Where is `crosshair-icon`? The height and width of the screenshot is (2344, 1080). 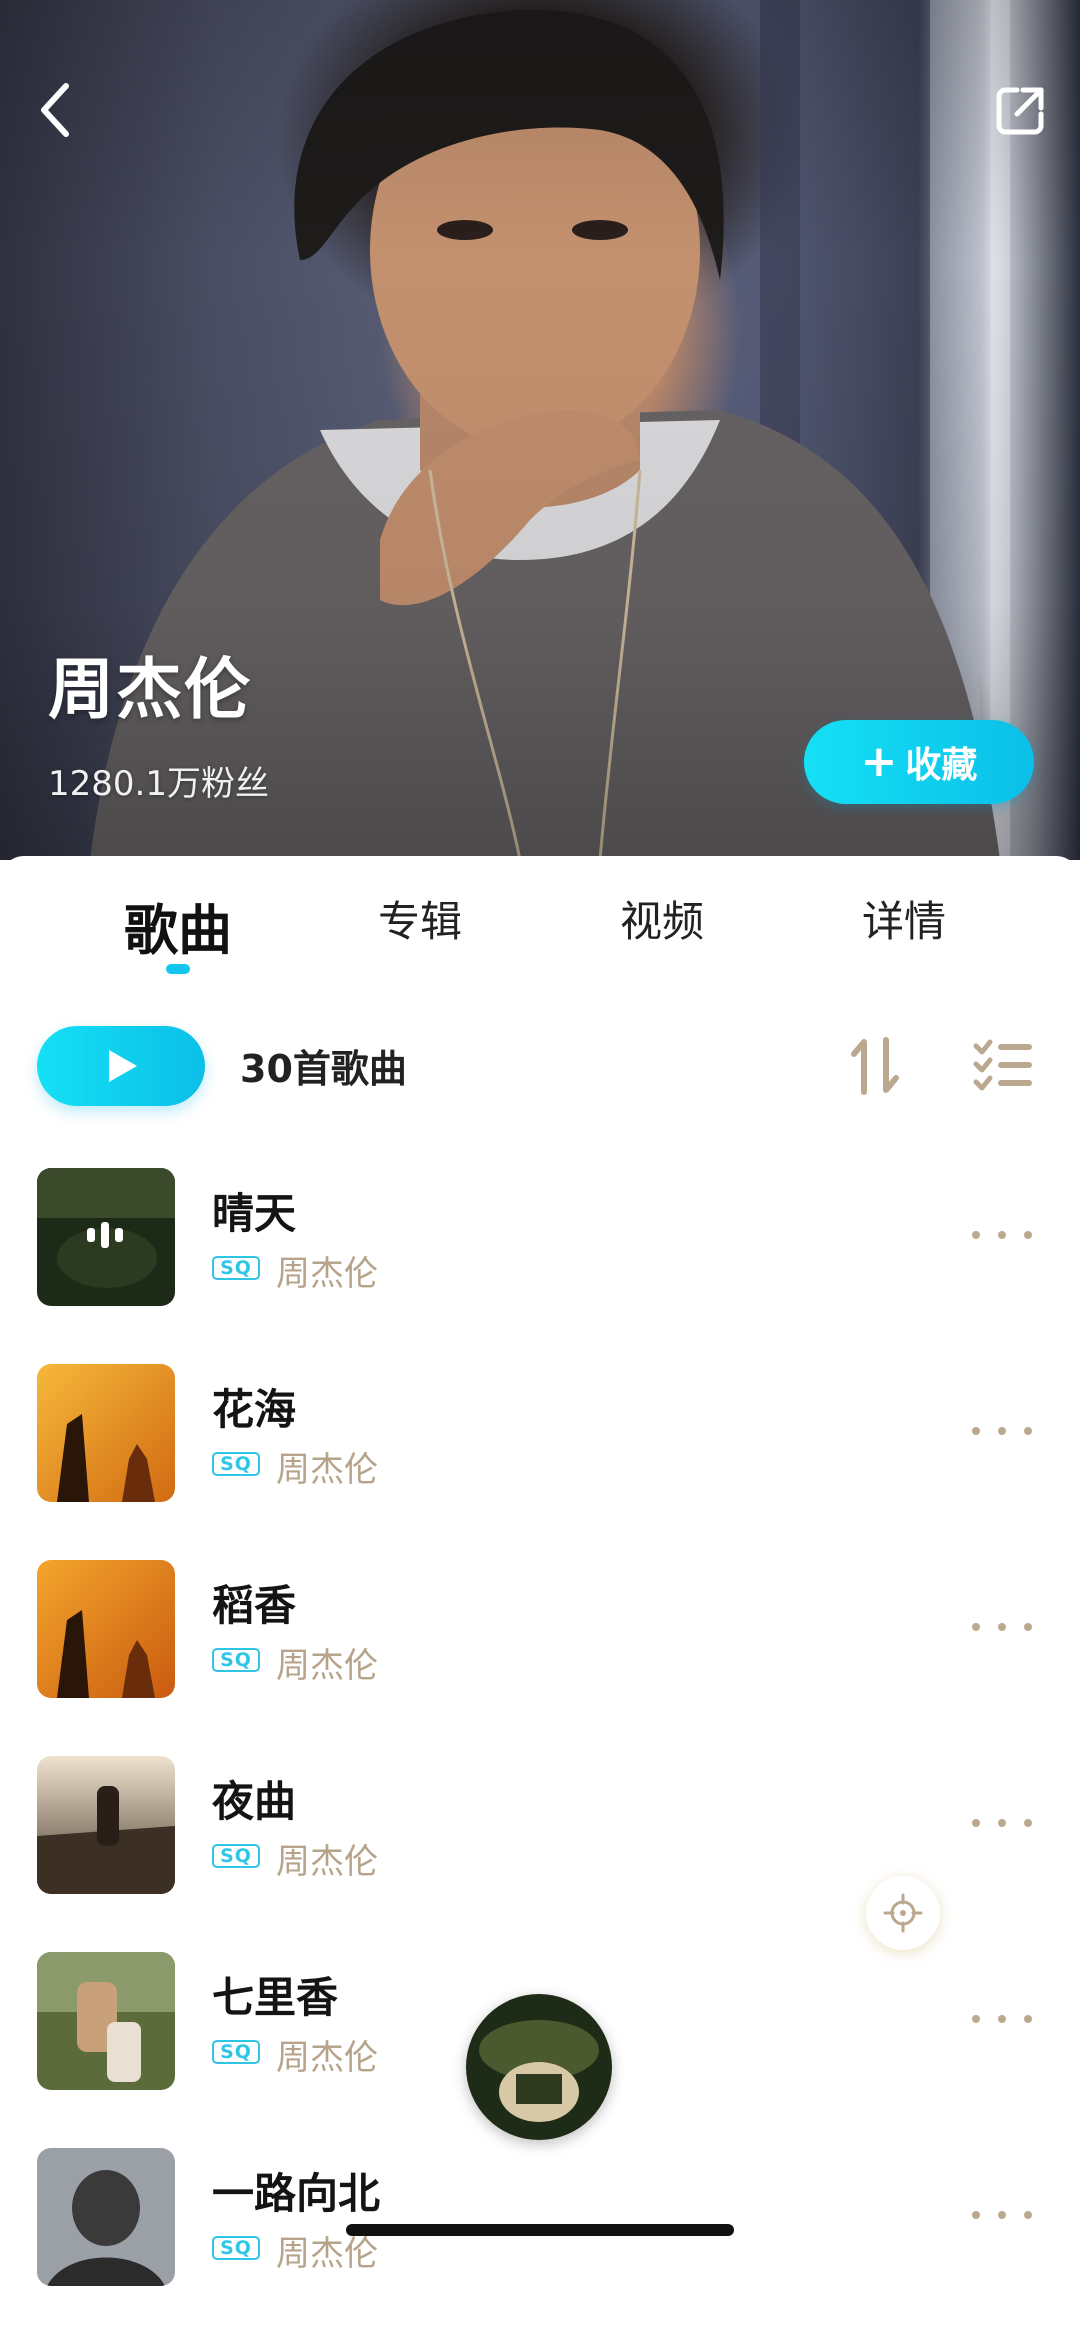
crosshair-icon is located at coordinates (903, 1913).